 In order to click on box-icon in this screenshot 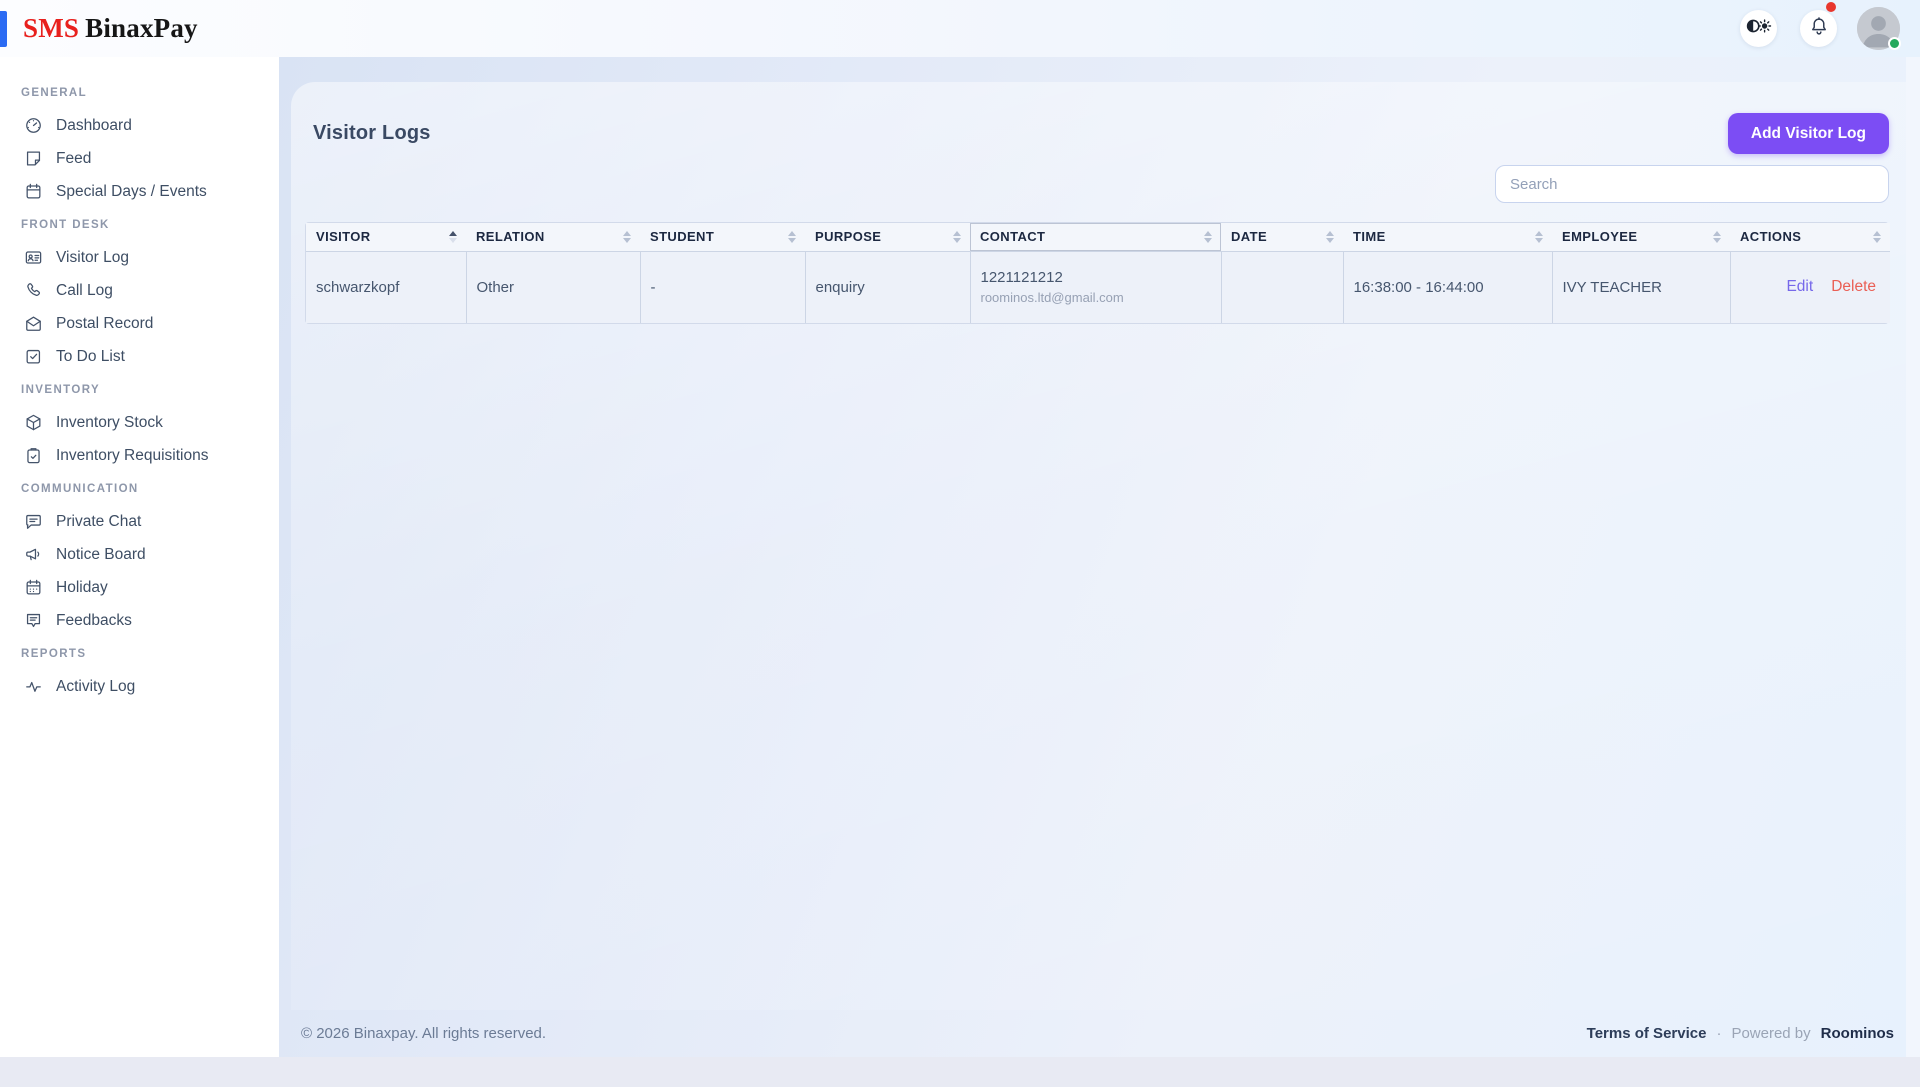, I will do `click(33, 422)`.